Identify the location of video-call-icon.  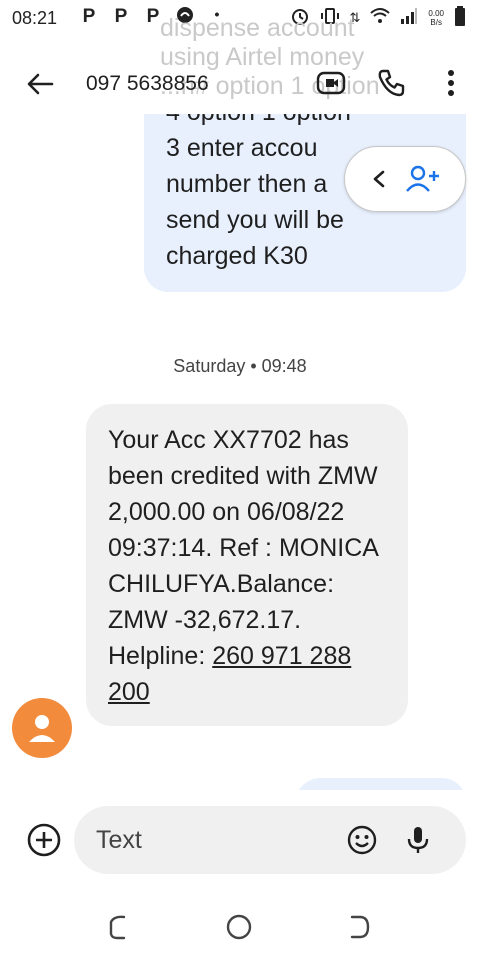
(331, 83).